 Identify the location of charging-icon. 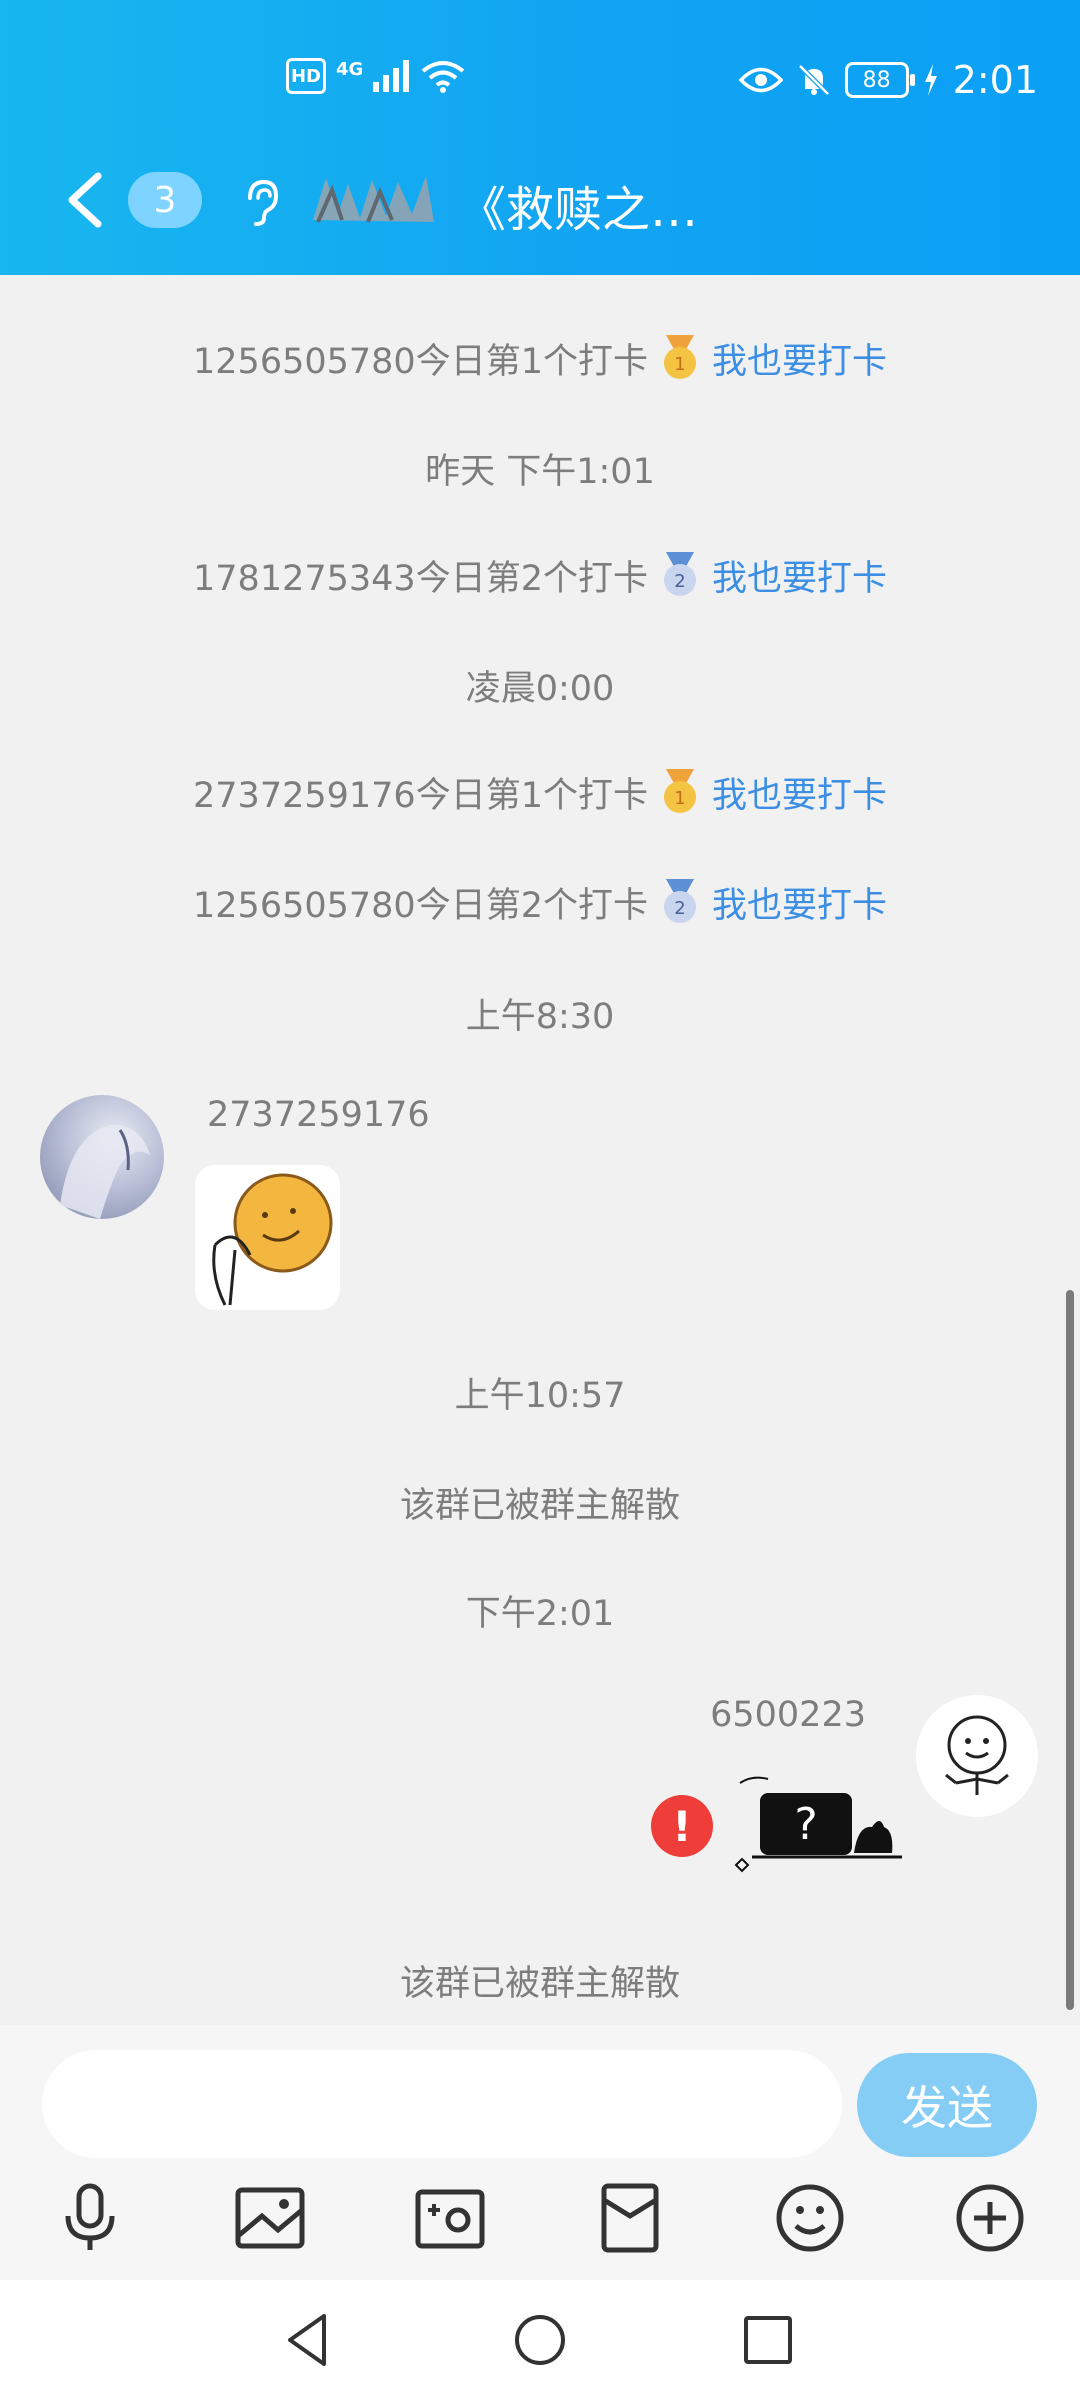
(930, 80).